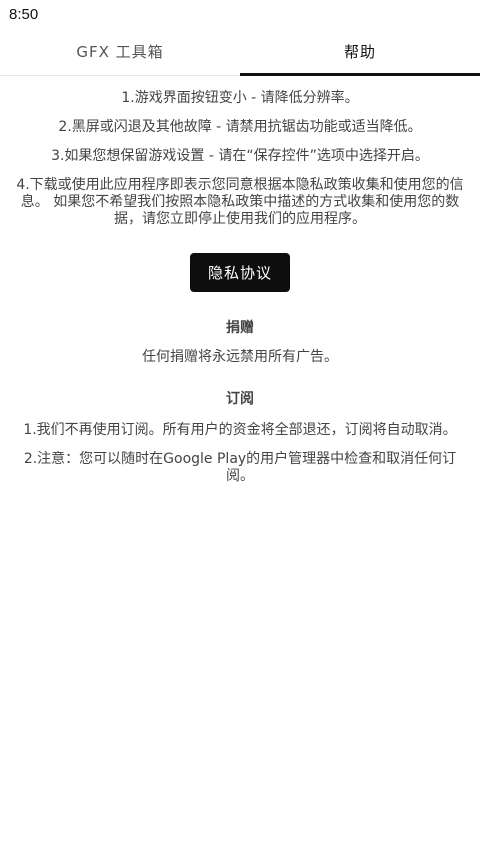 The width and height of the screenshot is (480, 853). What do you see at coordinates (360, 52) in the screenshot?
I see `tab-help: 帮助` at bounding box center [360, 52].